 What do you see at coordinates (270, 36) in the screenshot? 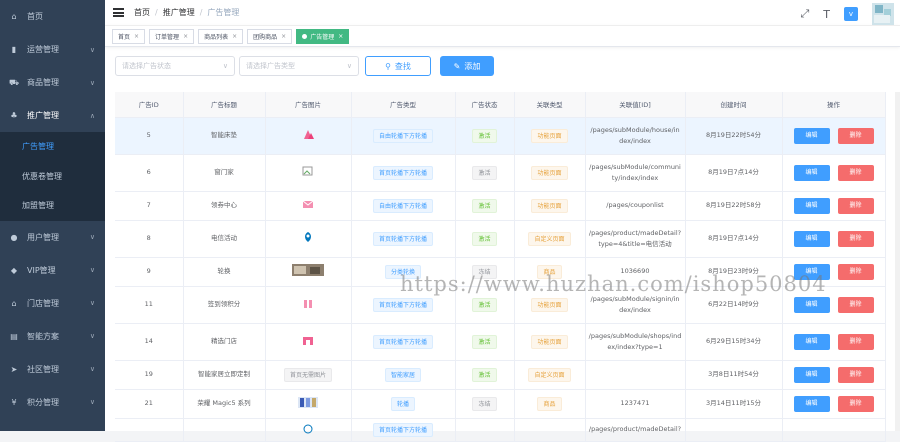
I see `tab-3: 团购商品 ×` at bounding box center [270, 36].